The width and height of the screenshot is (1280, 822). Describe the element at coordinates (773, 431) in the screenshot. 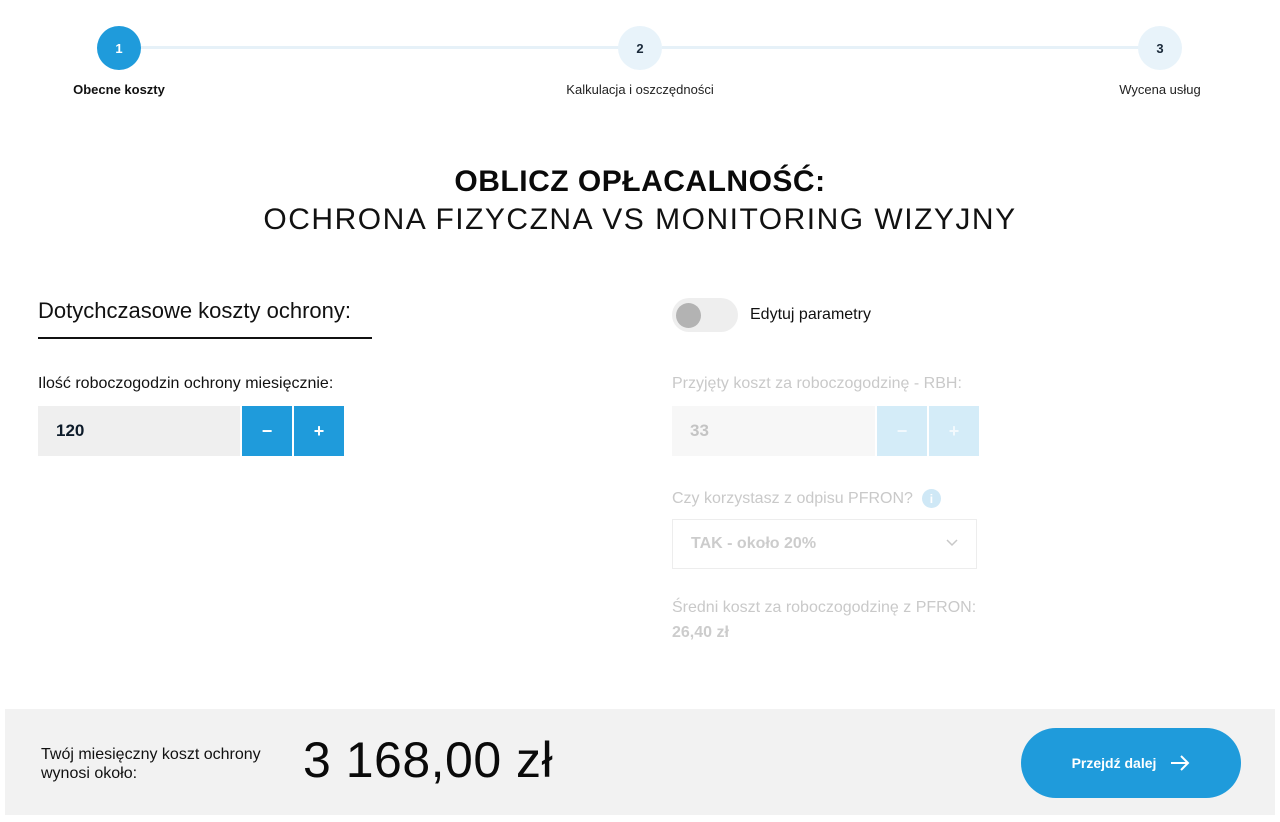

I see `rbh-input: 33` at that location.